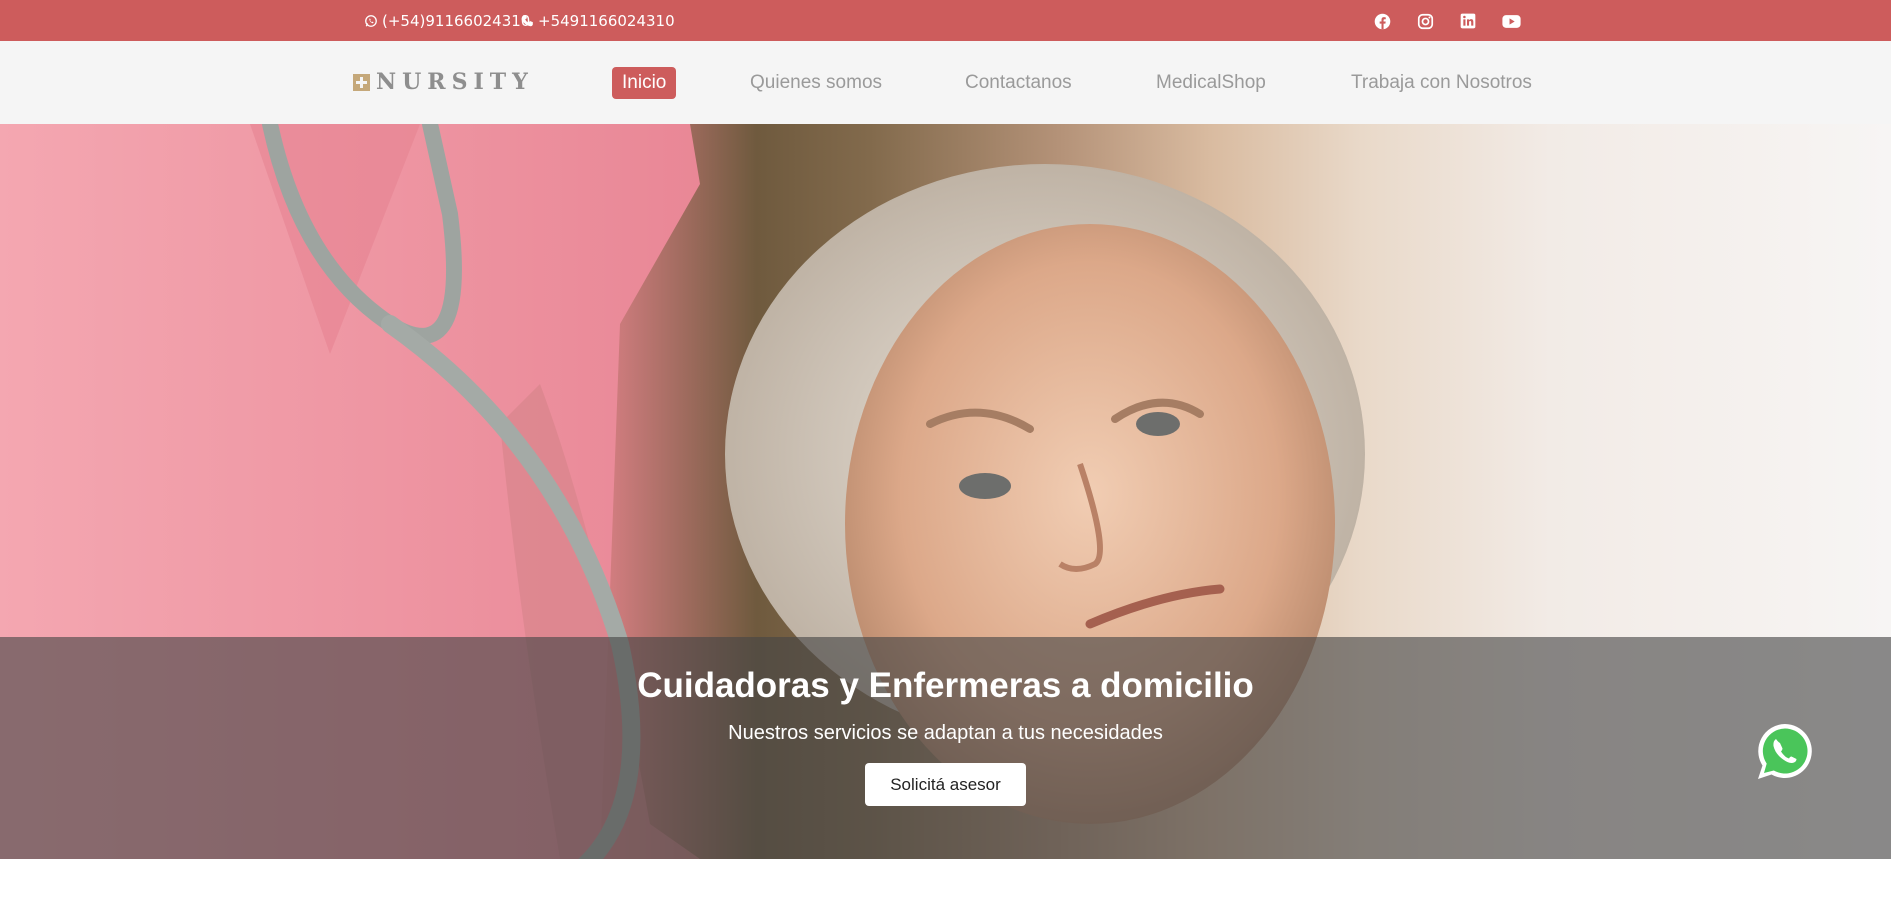 The image size is (1891, 910). Describe the element at coordinates (456, 20) in the screenshot. I see `whatsapp-phone-text: (+54)91166024310` at that location.